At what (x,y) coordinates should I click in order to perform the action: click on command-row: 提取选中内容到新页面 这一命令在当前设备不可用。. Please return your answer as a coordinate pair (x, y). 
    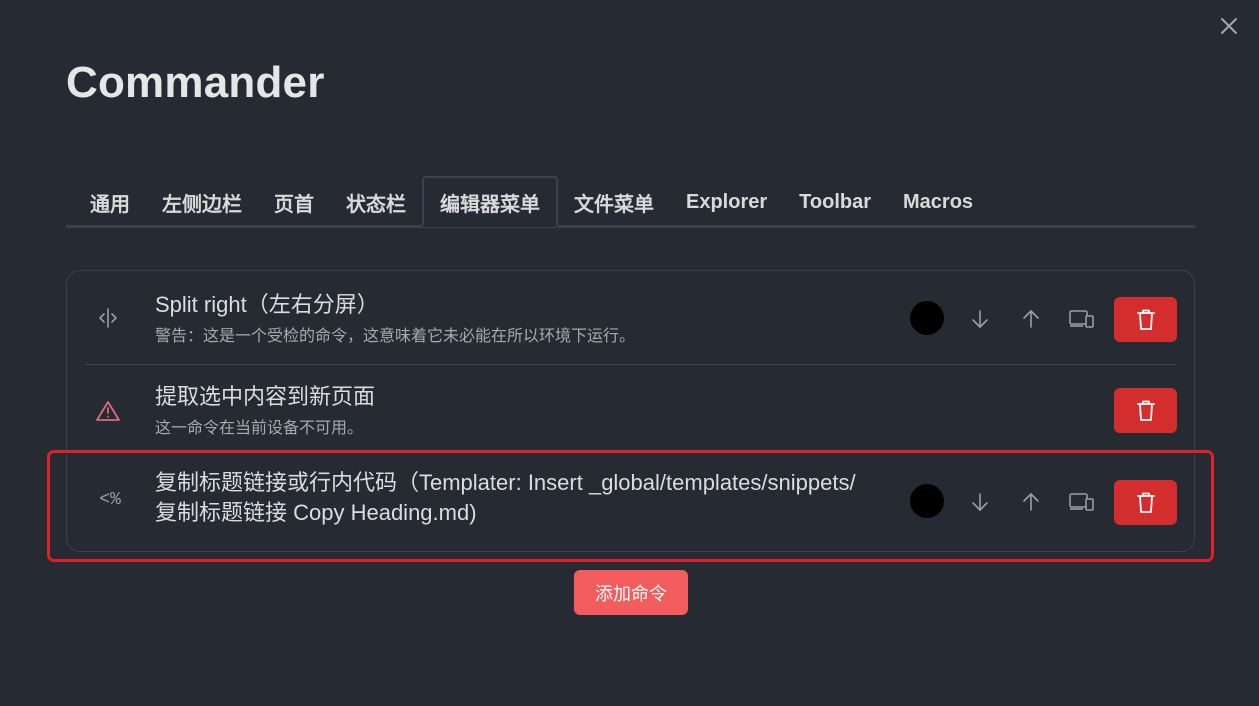
    Looking at the image, I should click on (631, 409).